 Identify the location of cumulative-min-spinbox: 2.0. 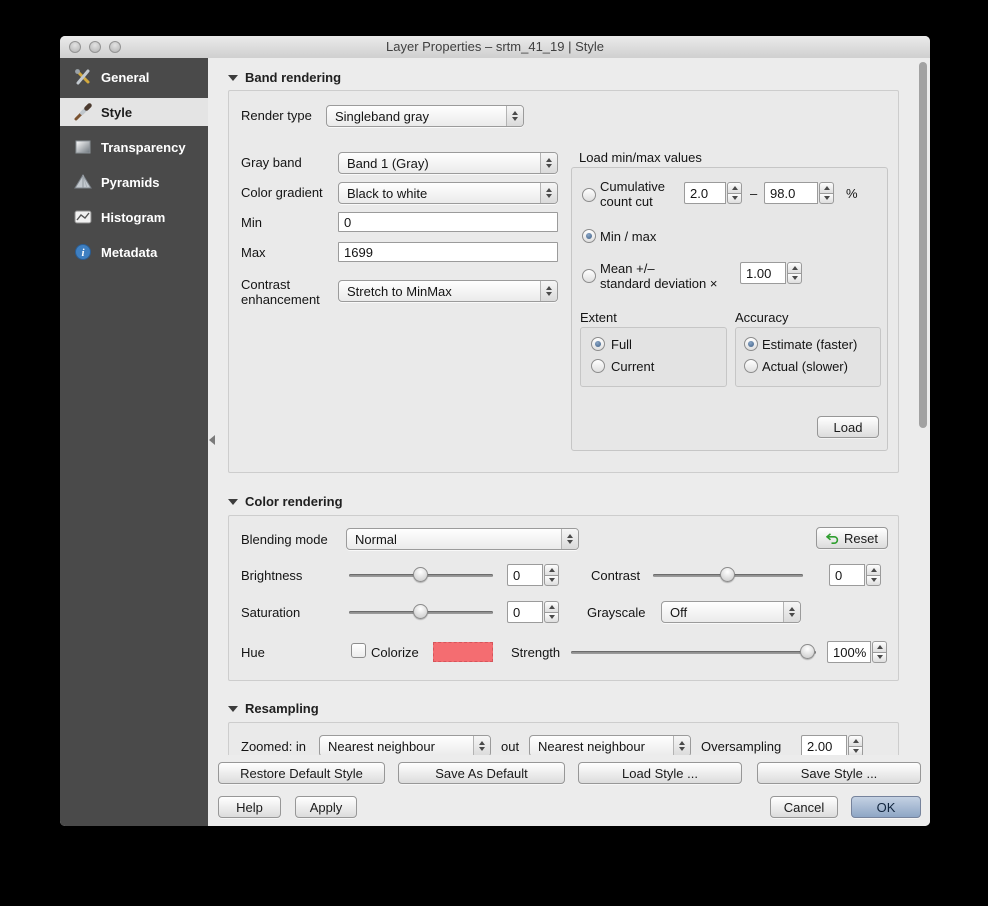
(713, 193).